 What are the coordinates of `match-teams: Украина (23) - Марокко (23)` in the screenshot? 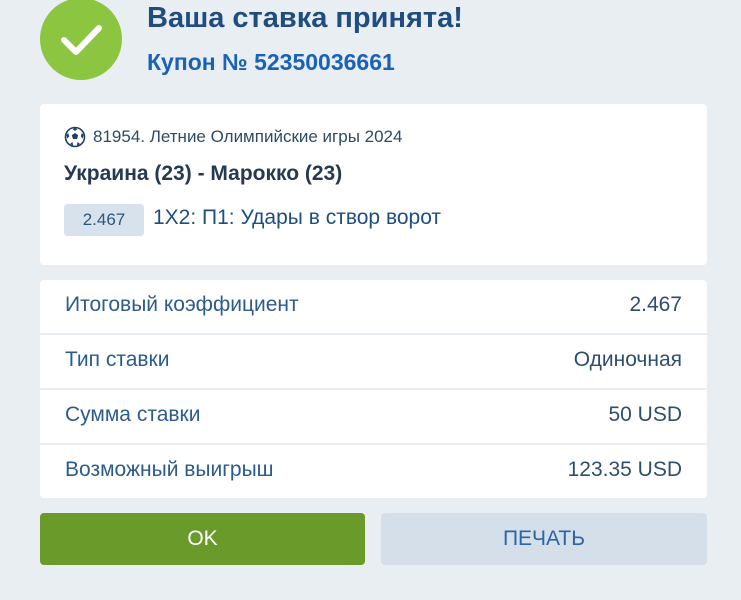 It's located at (203, 173).